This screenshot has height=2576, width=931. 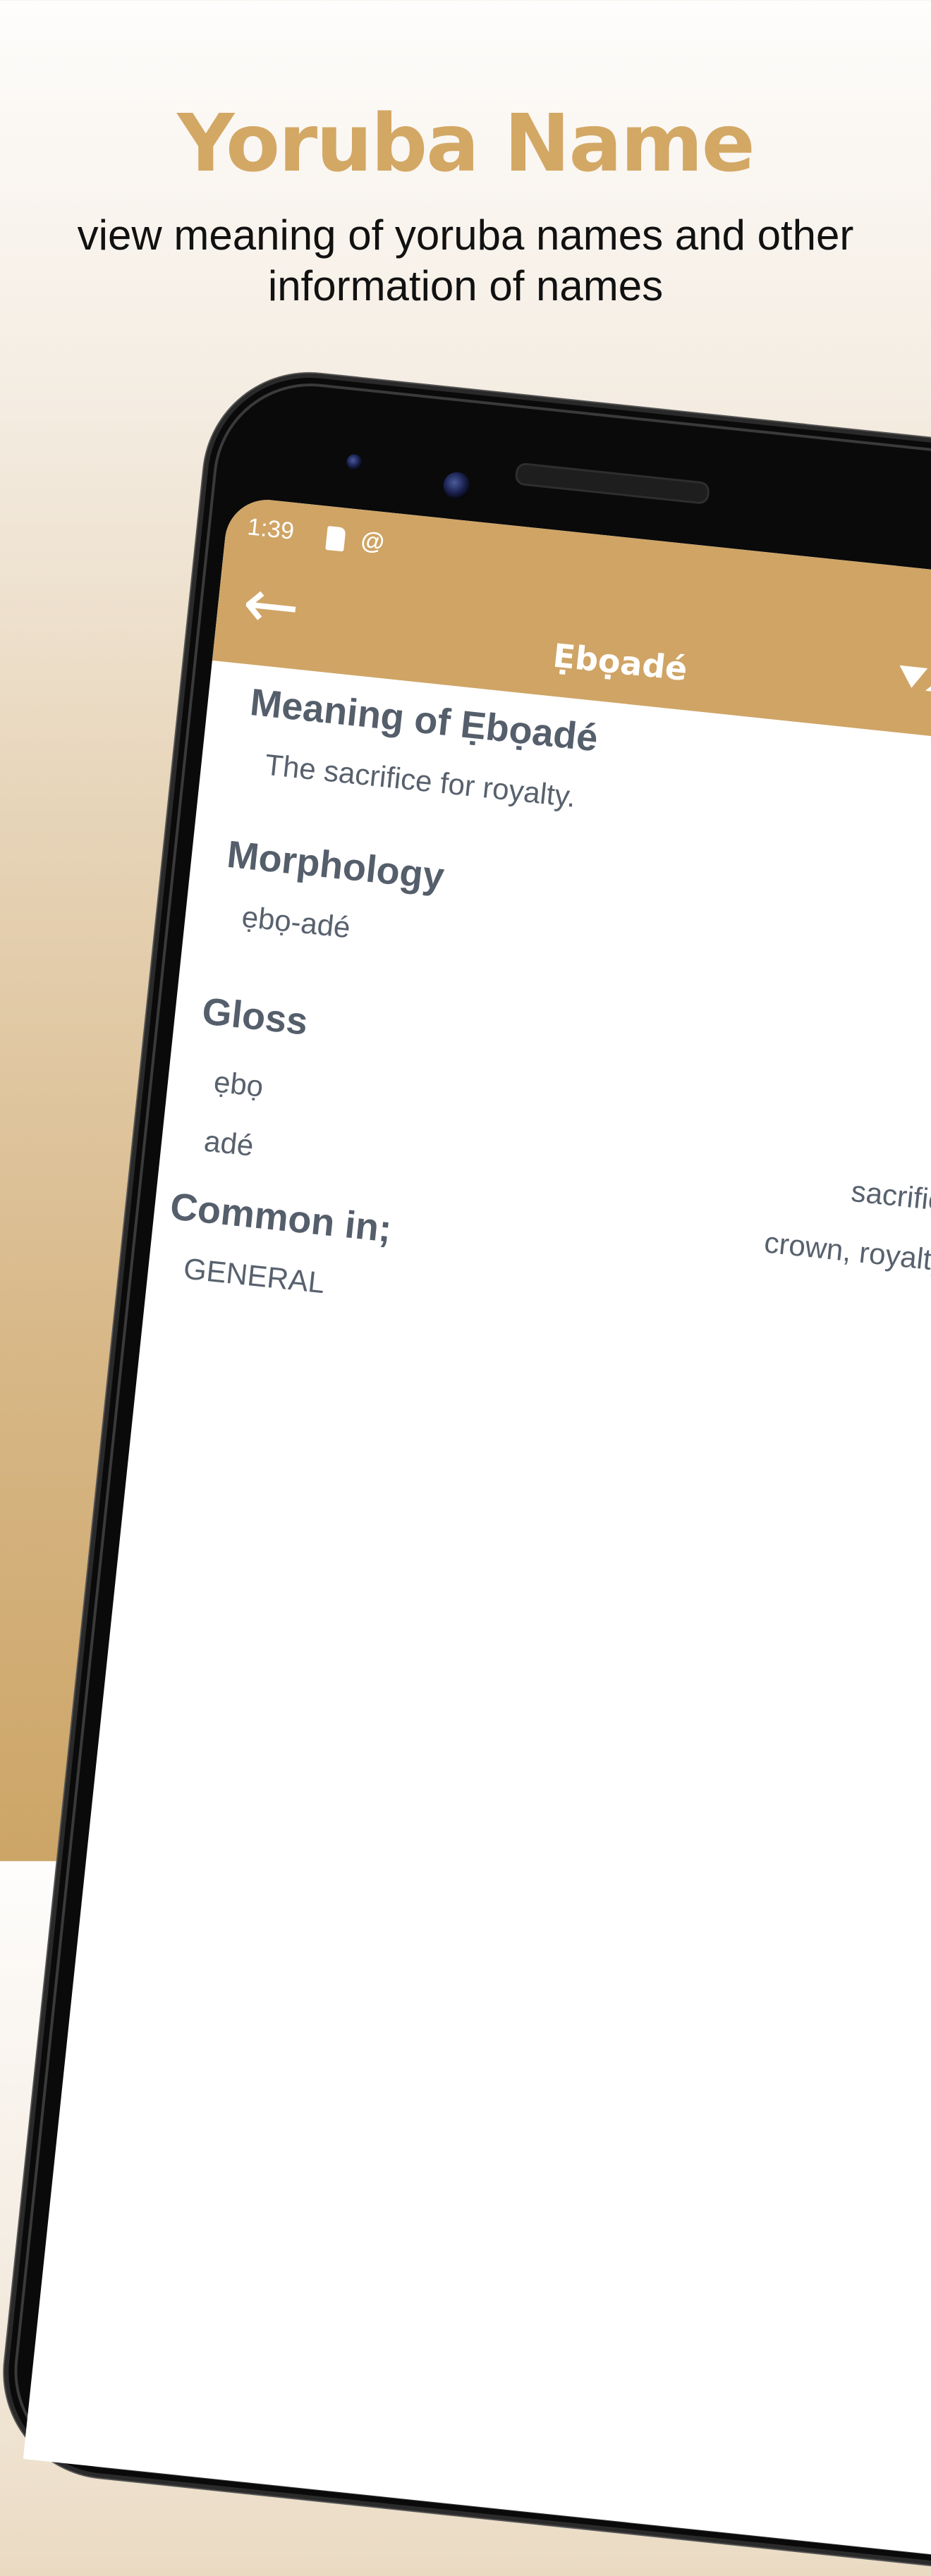 I want to click on promo-title: Yoruba Name, so click(x=466, y=144).